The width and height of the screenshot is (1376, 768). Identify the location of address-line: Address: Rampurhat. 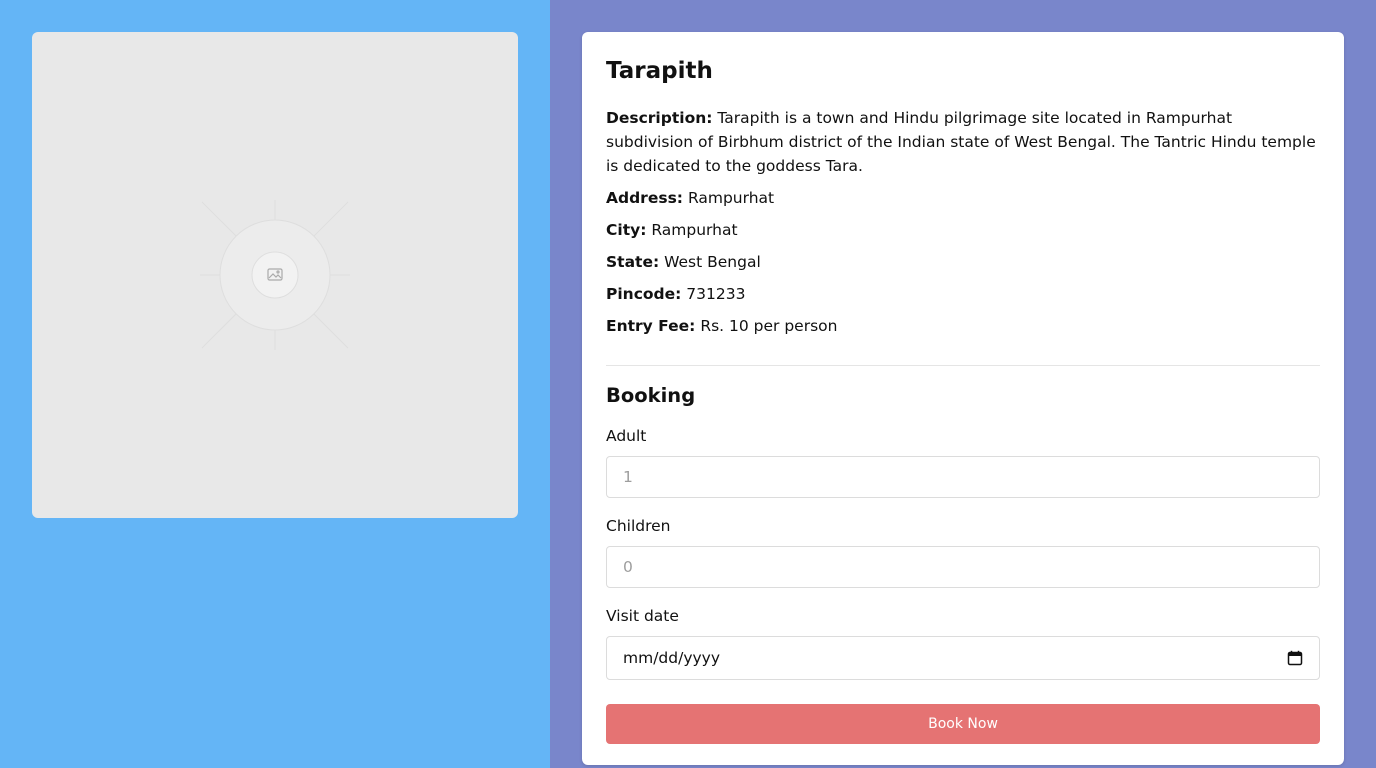
(963, 198).